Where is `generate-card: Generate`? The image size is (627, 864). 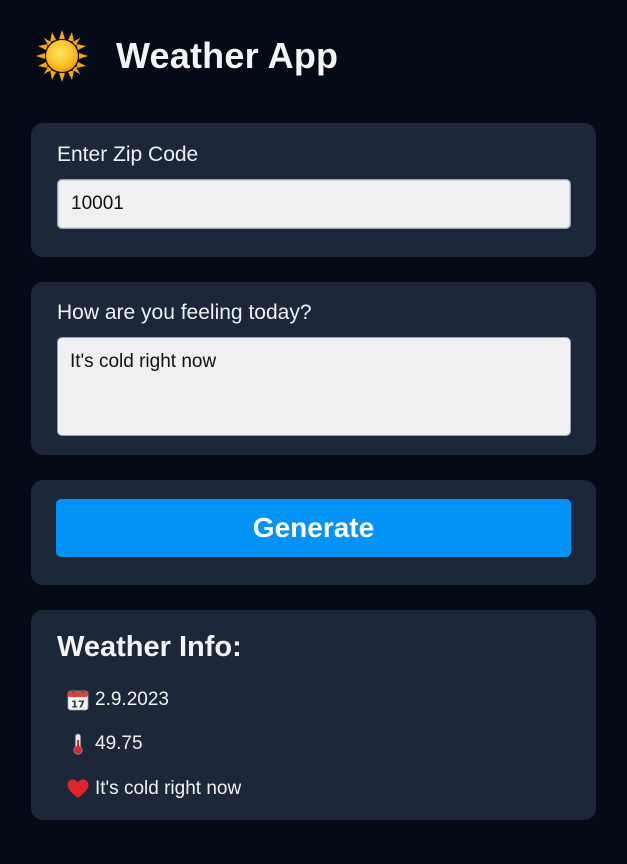
generate-card: Generate is located at coordinates (313, 532).